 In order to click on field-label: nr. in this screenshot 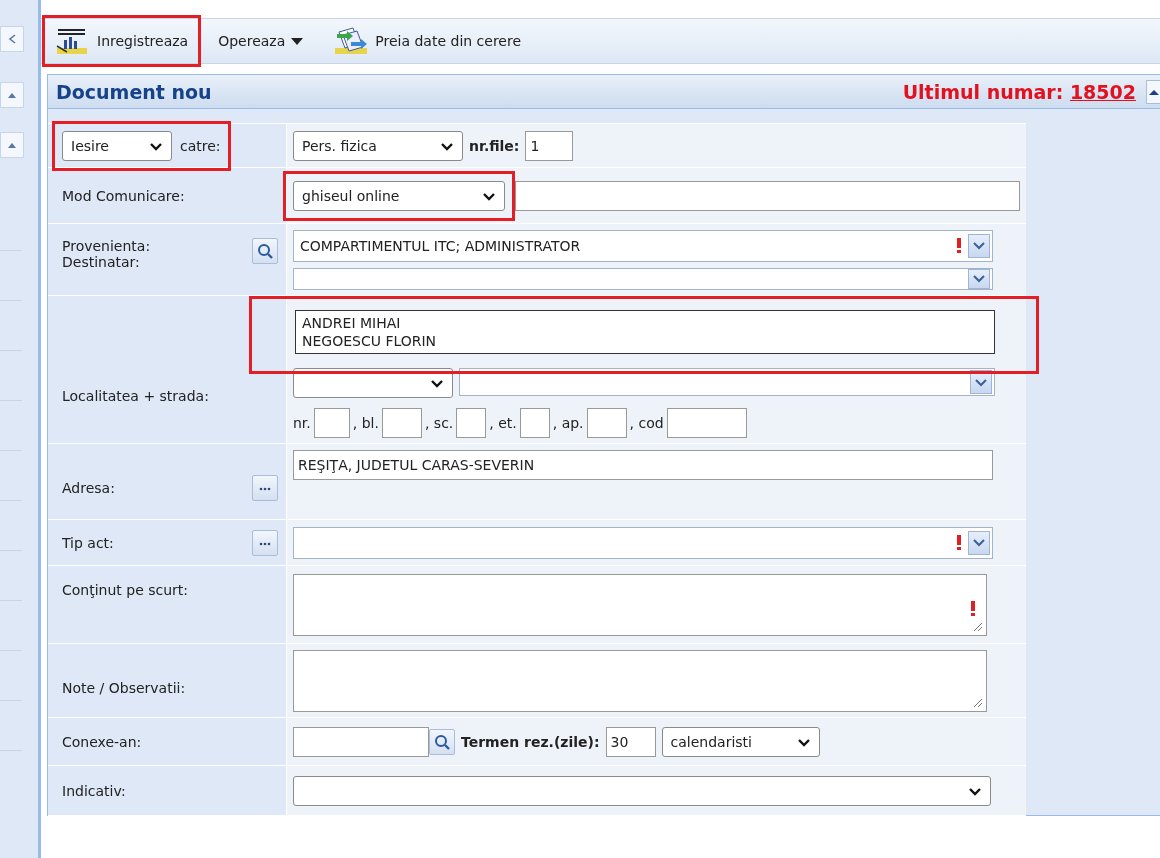, I will do `click(302, 423)`.